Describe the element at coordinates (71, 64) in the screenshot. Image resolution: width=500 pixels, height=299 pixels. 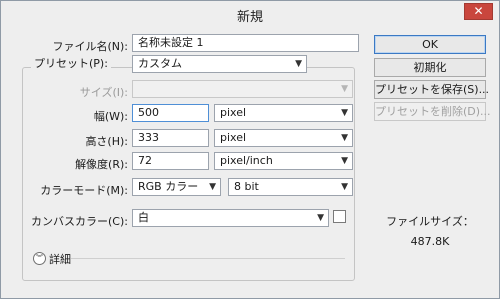
I see `preset-label: プリセット(P):` at that location.